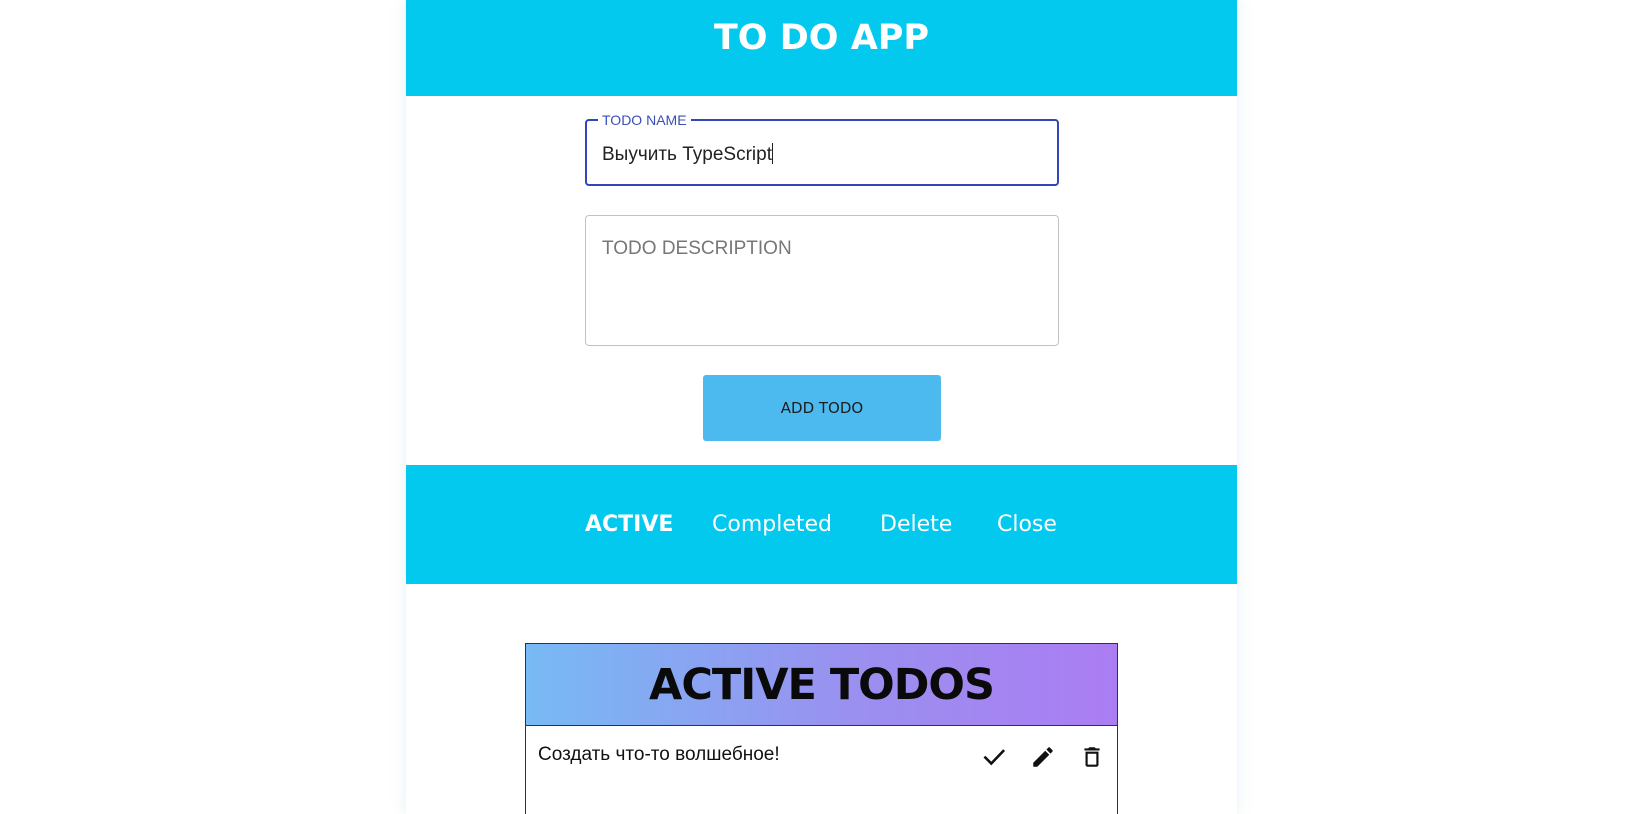 This screenshot has width=1652, height=814. What do you see at coordinates (822, 149) in the screenshot?
I see `todo-name-field: TODO NAME Выучить TypeScript` at bounding box center [822, 149].